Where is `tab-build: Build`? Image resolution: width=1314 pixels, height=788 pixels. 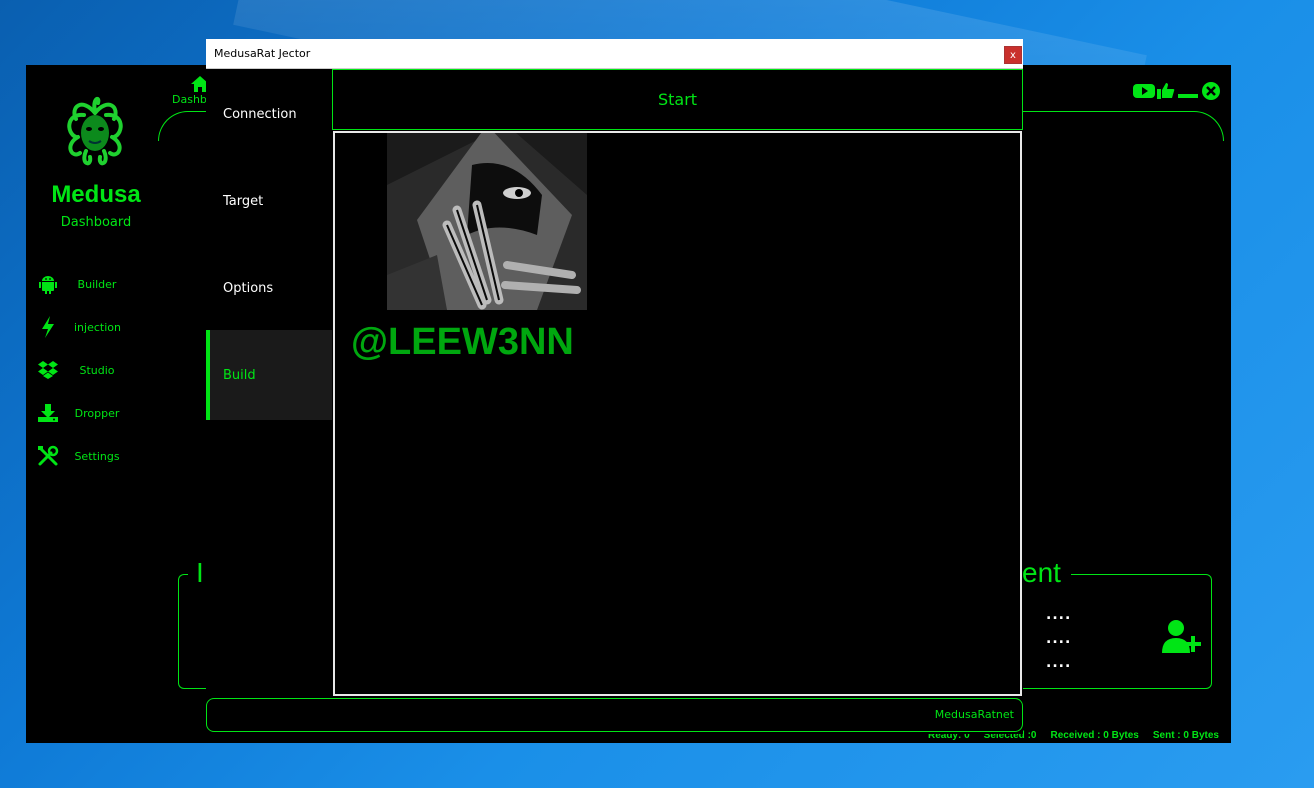
tab-build: Build is located at coordinates (269, 375).